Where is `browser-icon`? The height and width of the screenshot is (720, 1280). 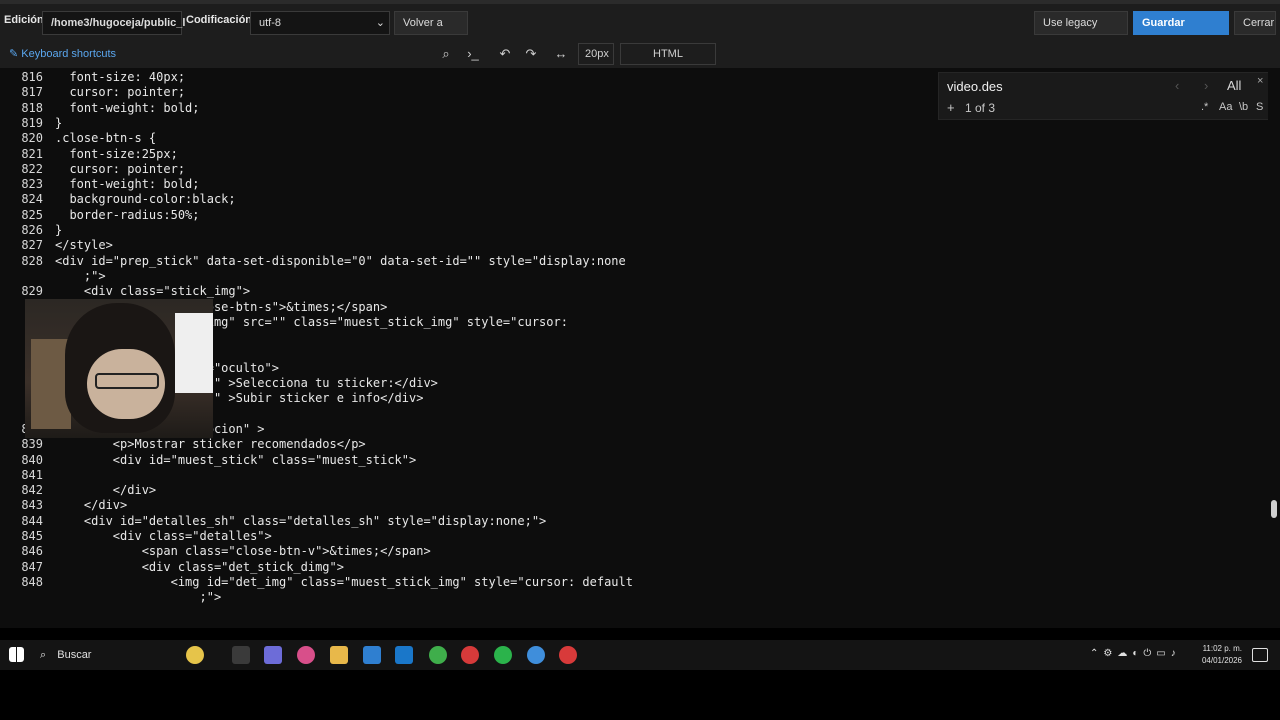 browser-icon is located at coordinates (568, 655).